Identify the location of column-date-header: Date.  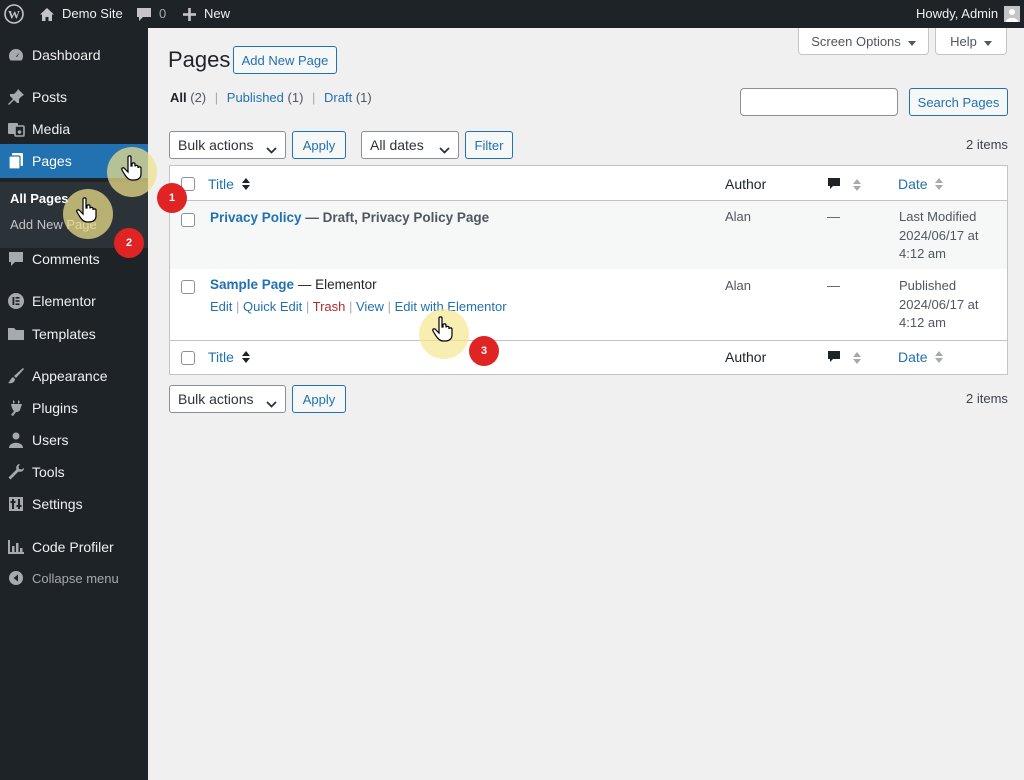
(921, 184).